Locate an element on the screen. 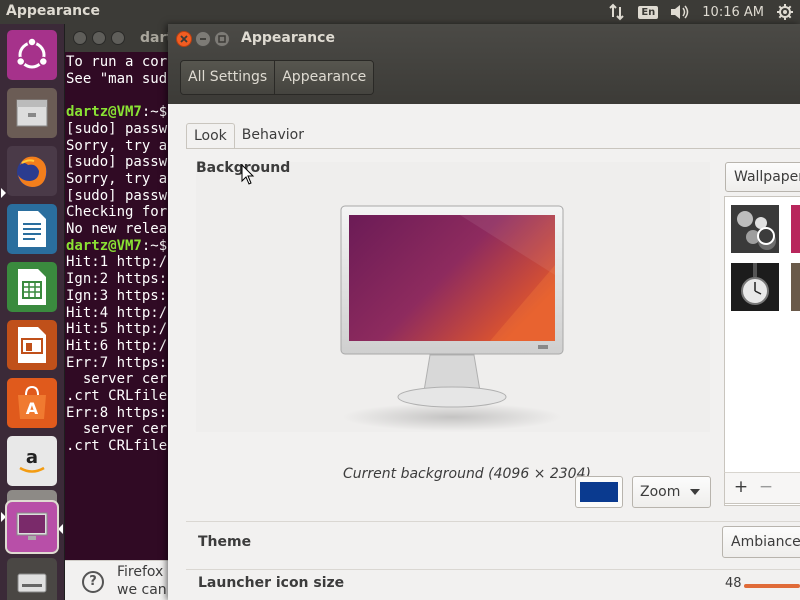 The width and height of the screenshot is (800, 600). window-controls is located at coordinates (203, 39).